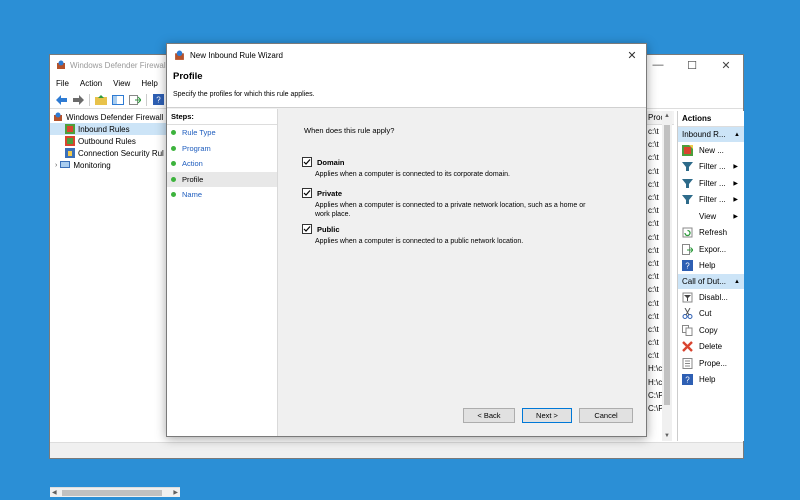 This screenshot has width=800, height=500. I want to click on page-title: Profile, so click(188, 76).